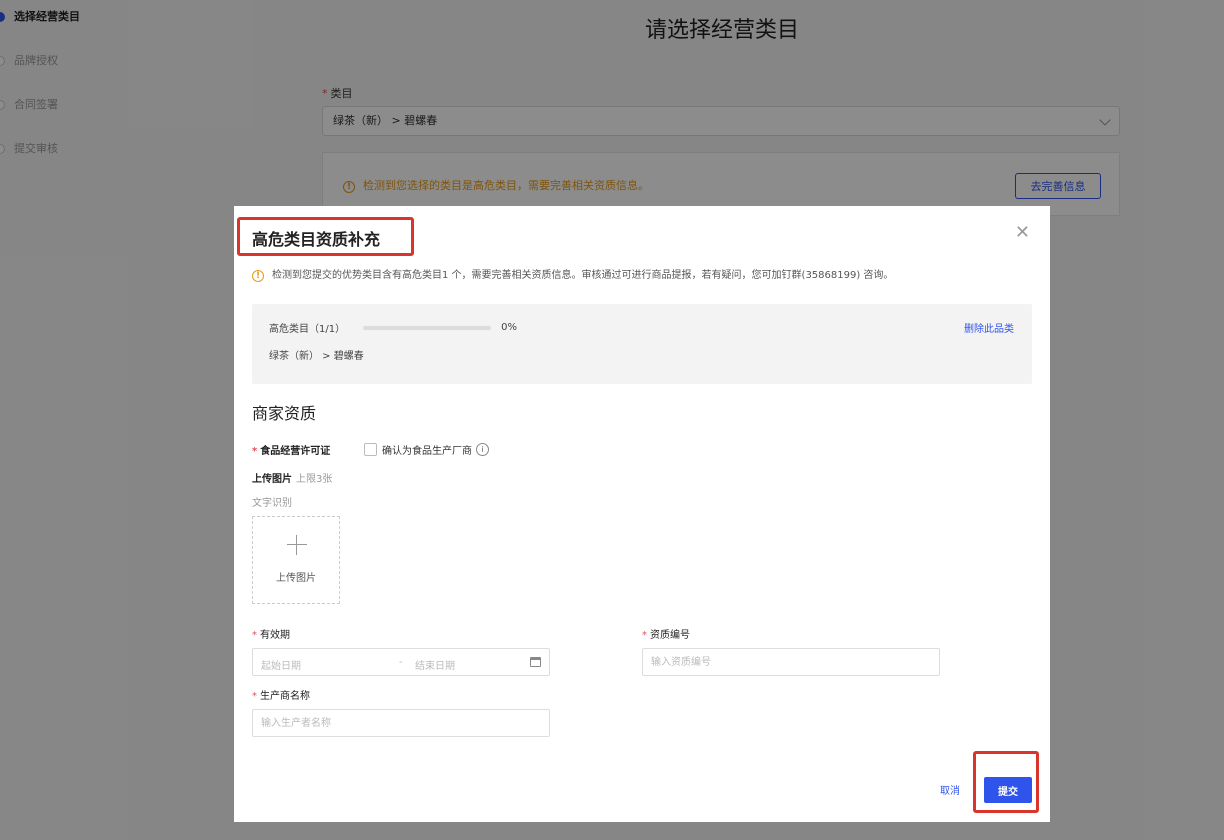  What do you see at coordinates (509, 327) in the screenshot?
I see `progress-text: 0%` at bounding box center [509, 327].